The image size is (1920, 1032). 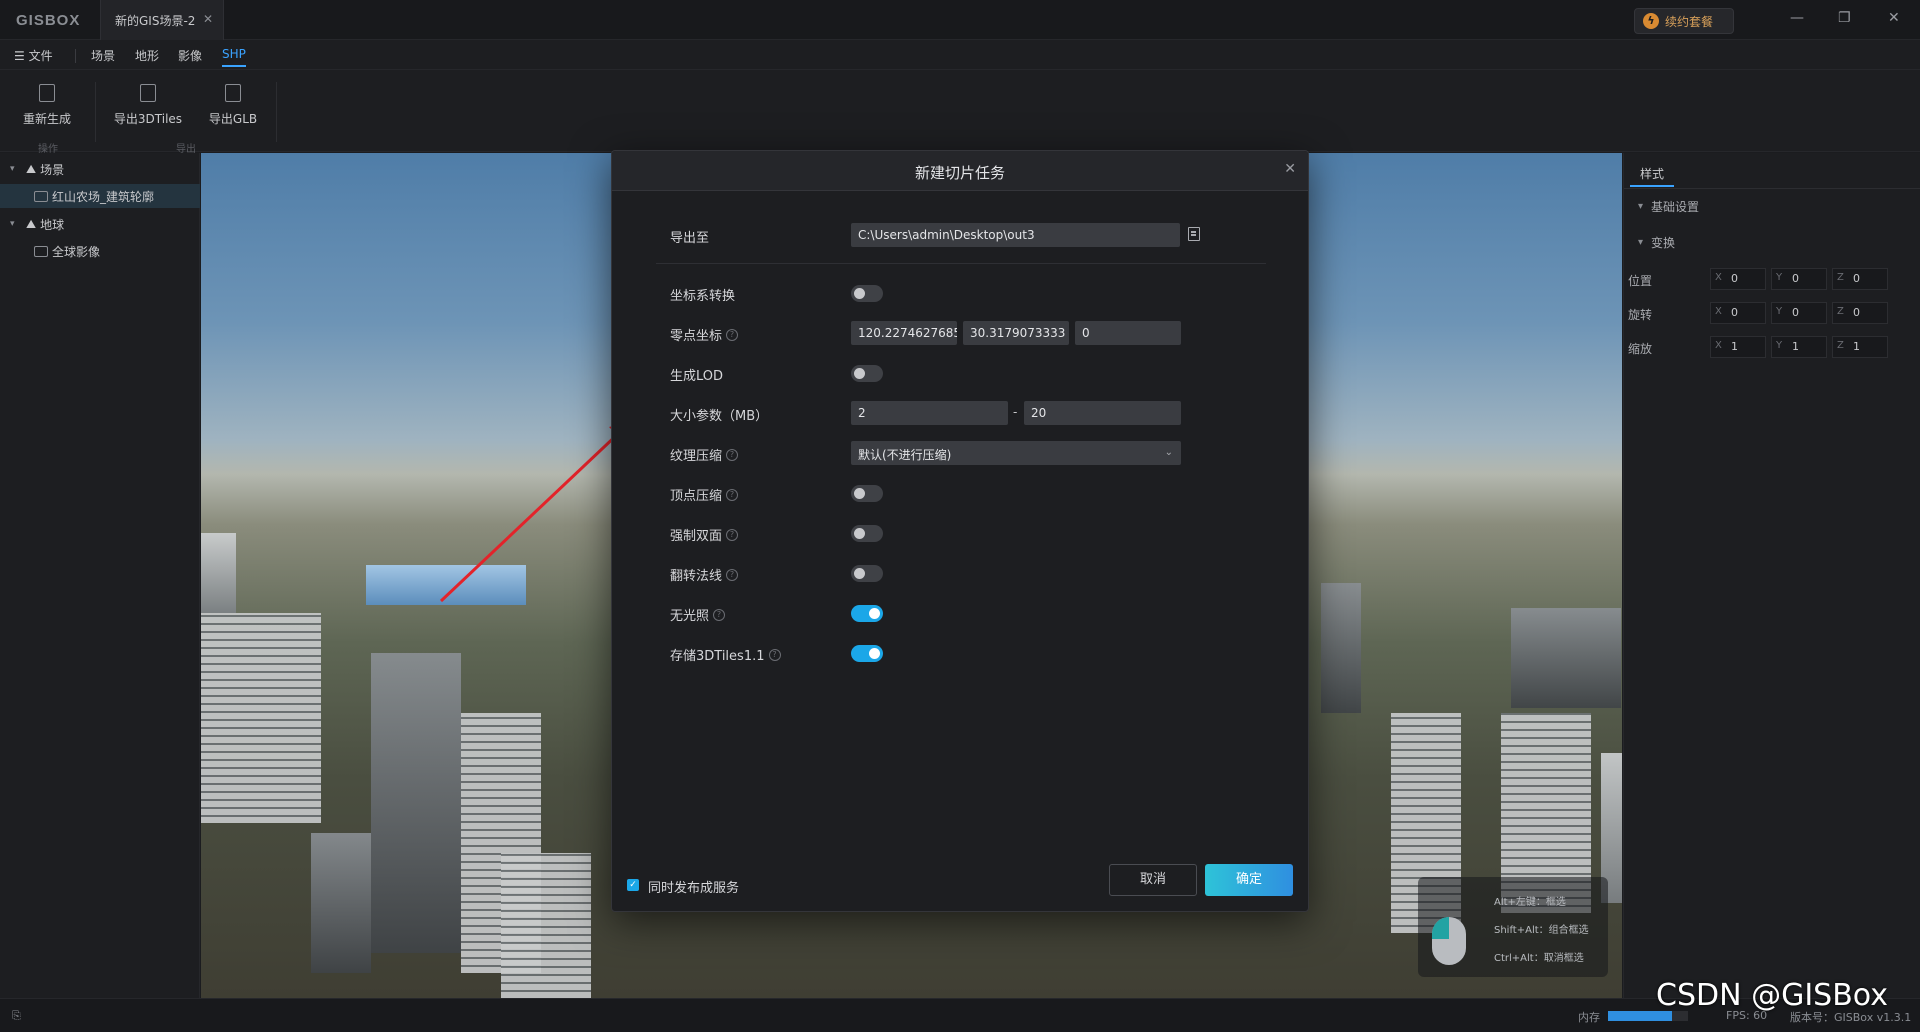 I want to click on tree-node-globe: ▾ ⛰ 地球, so click(x=100, y=224).